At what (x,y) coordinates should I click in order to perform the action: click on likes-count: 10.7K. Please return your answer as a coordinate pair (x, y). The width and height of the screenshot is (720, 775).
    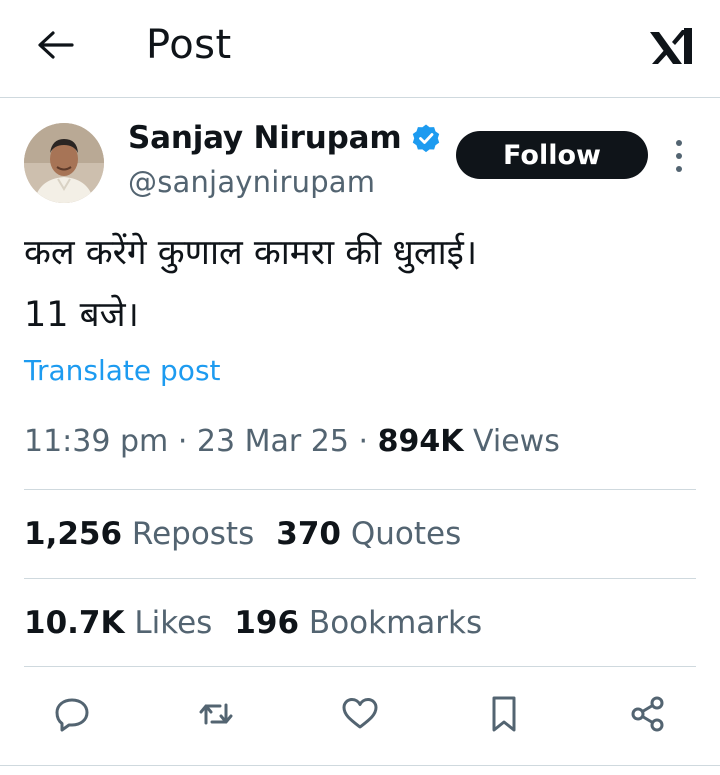
    Looking at the image, I should click on (74, 623).